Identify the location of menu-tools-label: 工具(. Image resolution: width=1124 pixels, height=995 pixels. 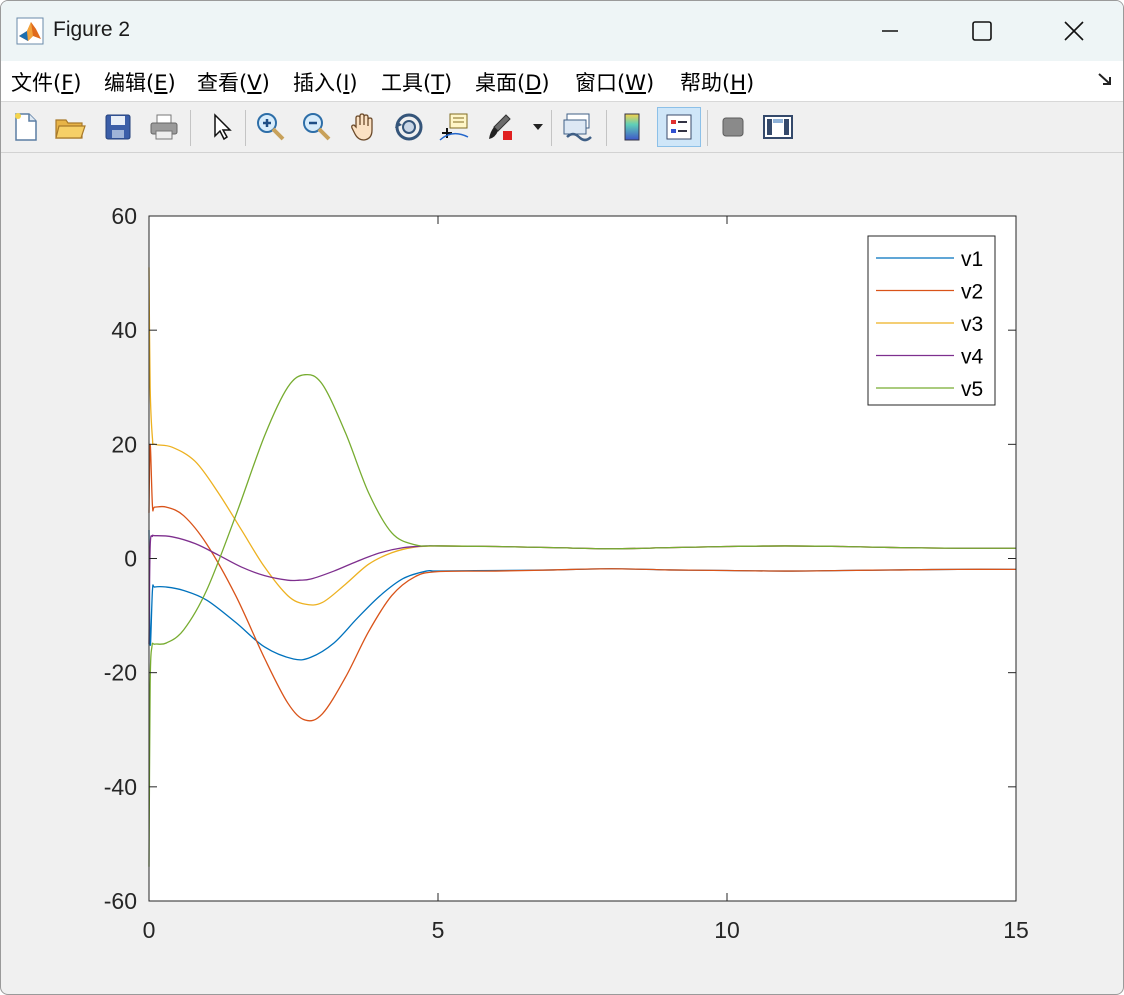
(406, 83).